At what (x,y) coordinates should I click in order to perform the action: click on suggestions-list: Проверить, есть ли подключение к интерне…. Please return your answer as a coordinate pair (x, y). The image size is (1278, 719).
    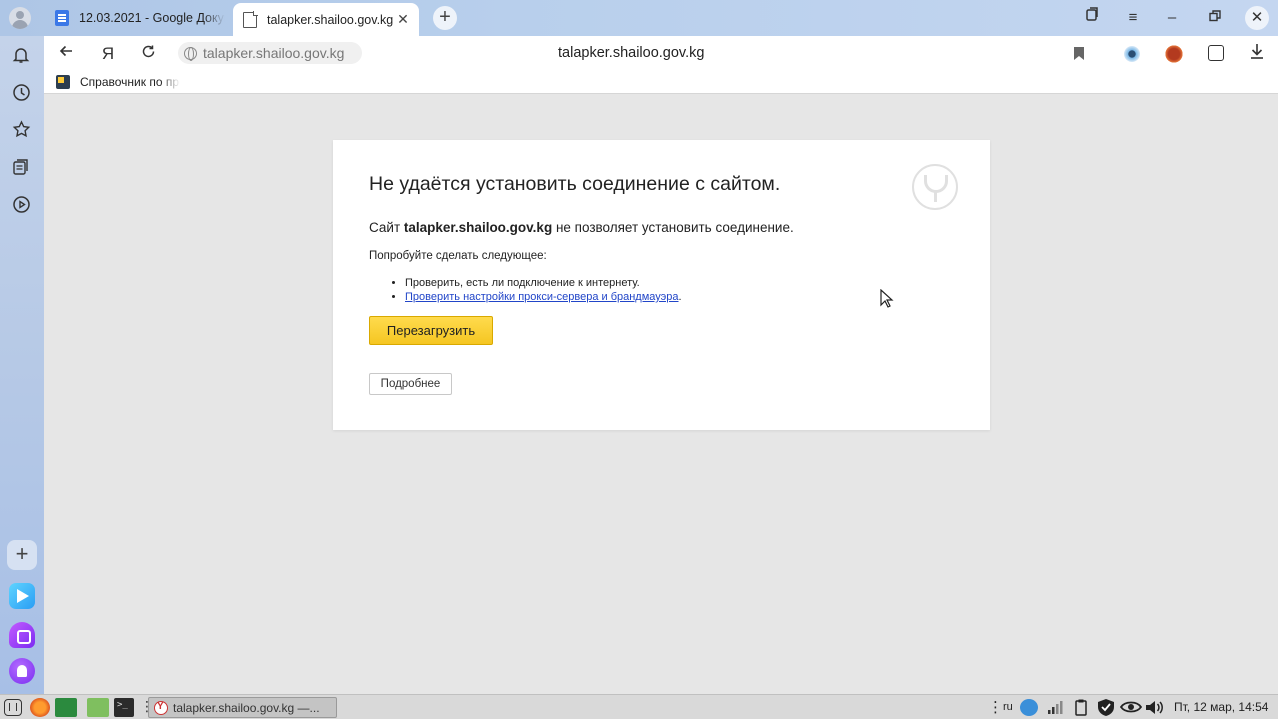
    Looking at the image, I should click on (534, 290).